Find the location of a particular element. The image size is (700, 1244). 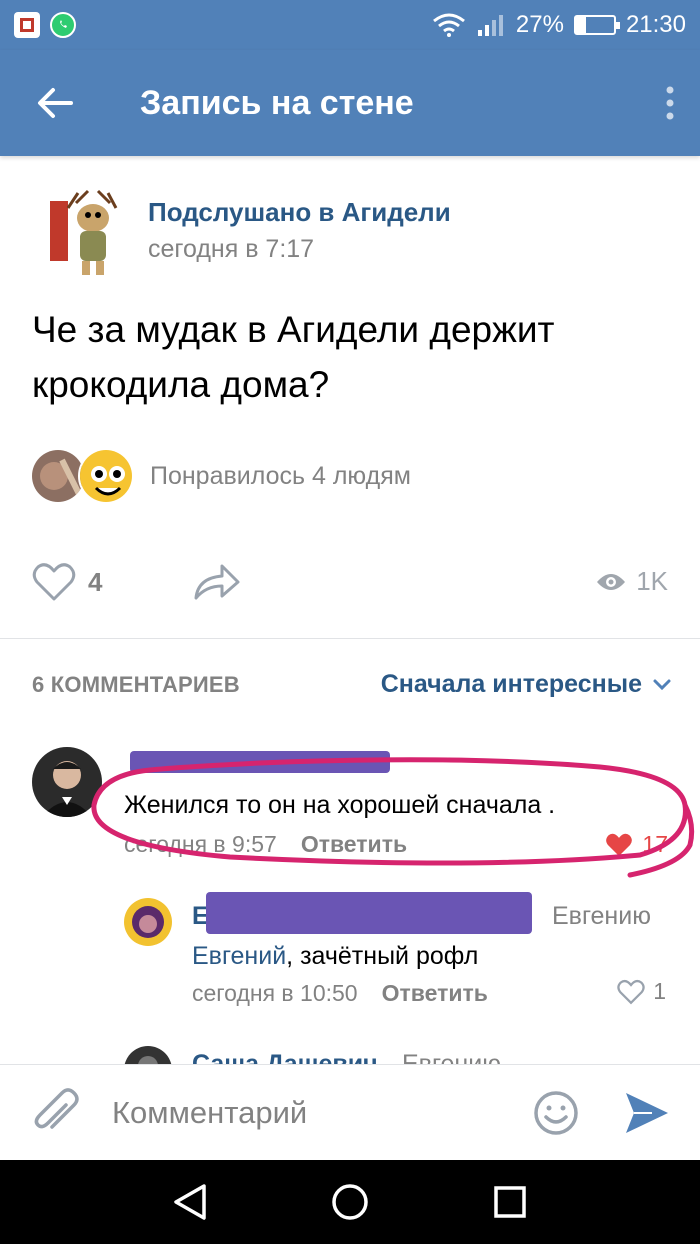

triangle-back-icon is located at coordinates (190, 1202).